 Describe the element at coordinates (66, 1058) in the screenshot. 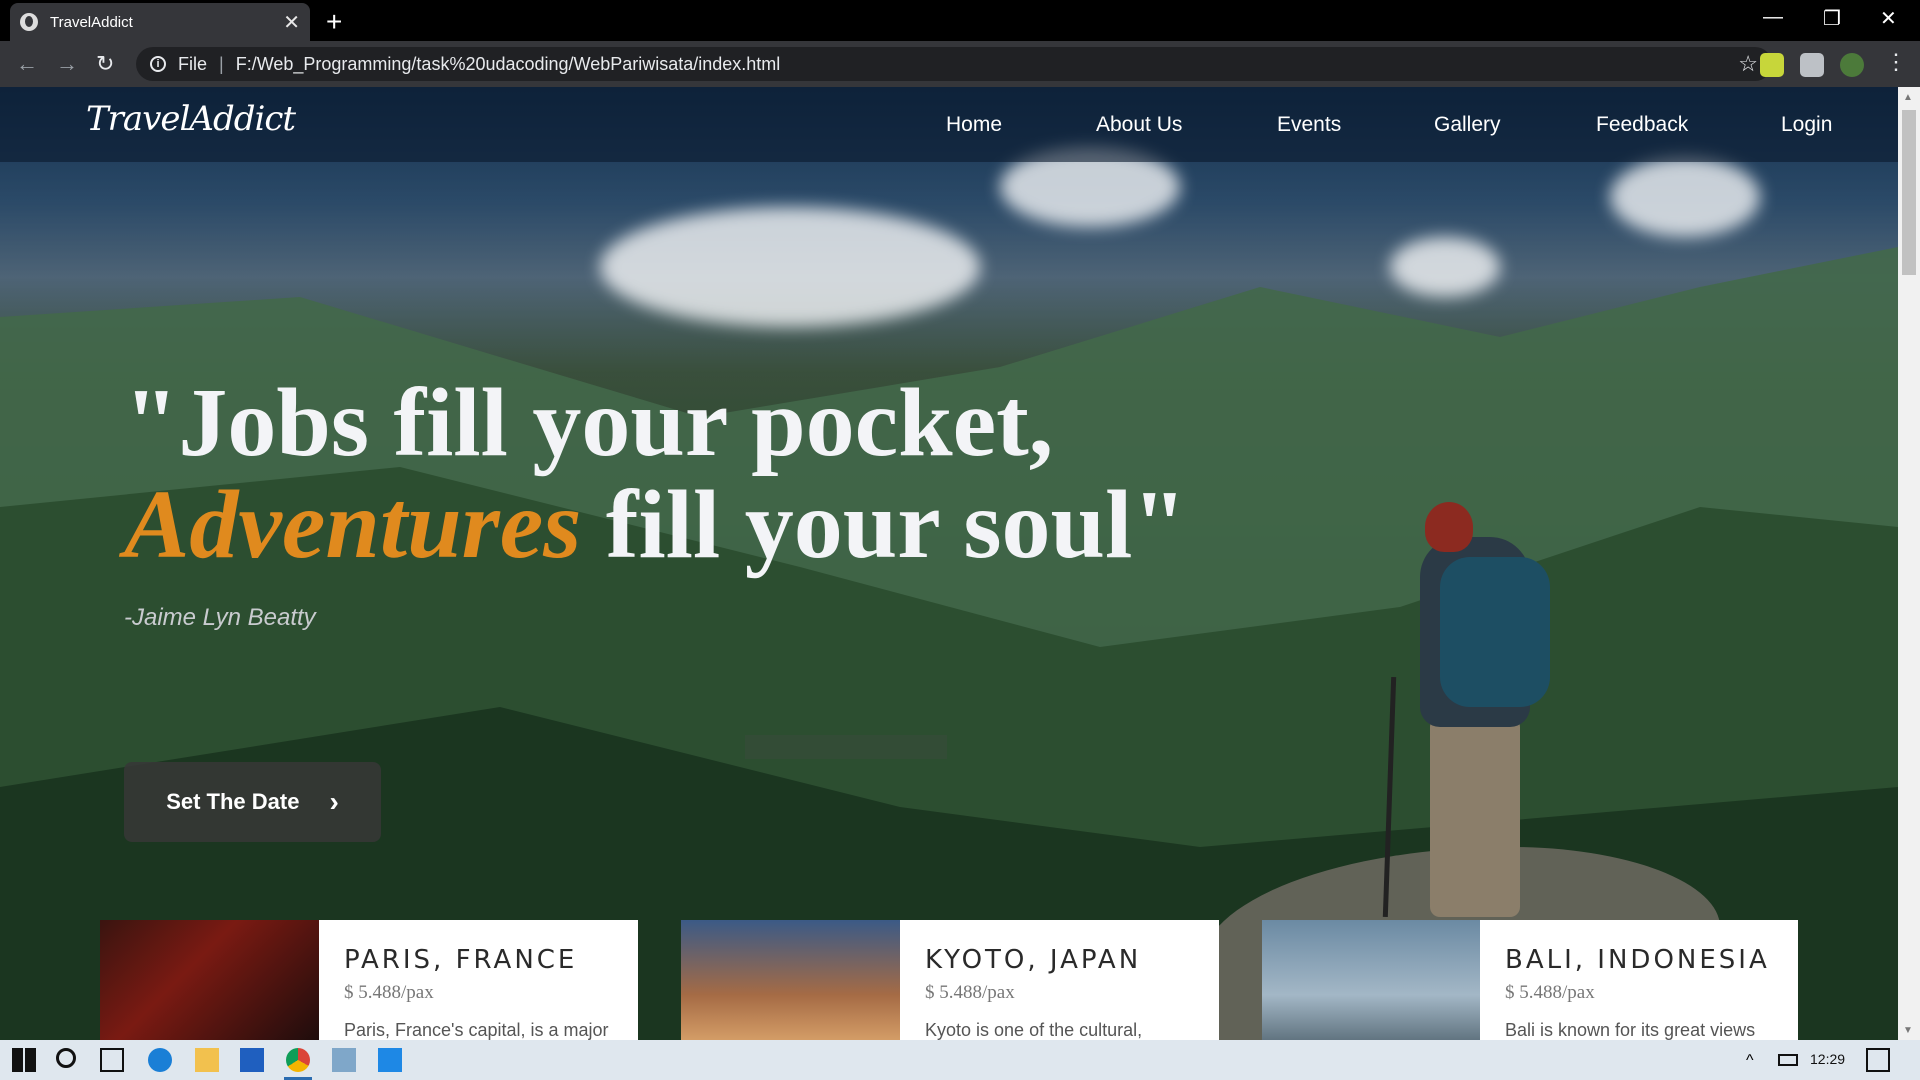

I see `search-icon` at that location.